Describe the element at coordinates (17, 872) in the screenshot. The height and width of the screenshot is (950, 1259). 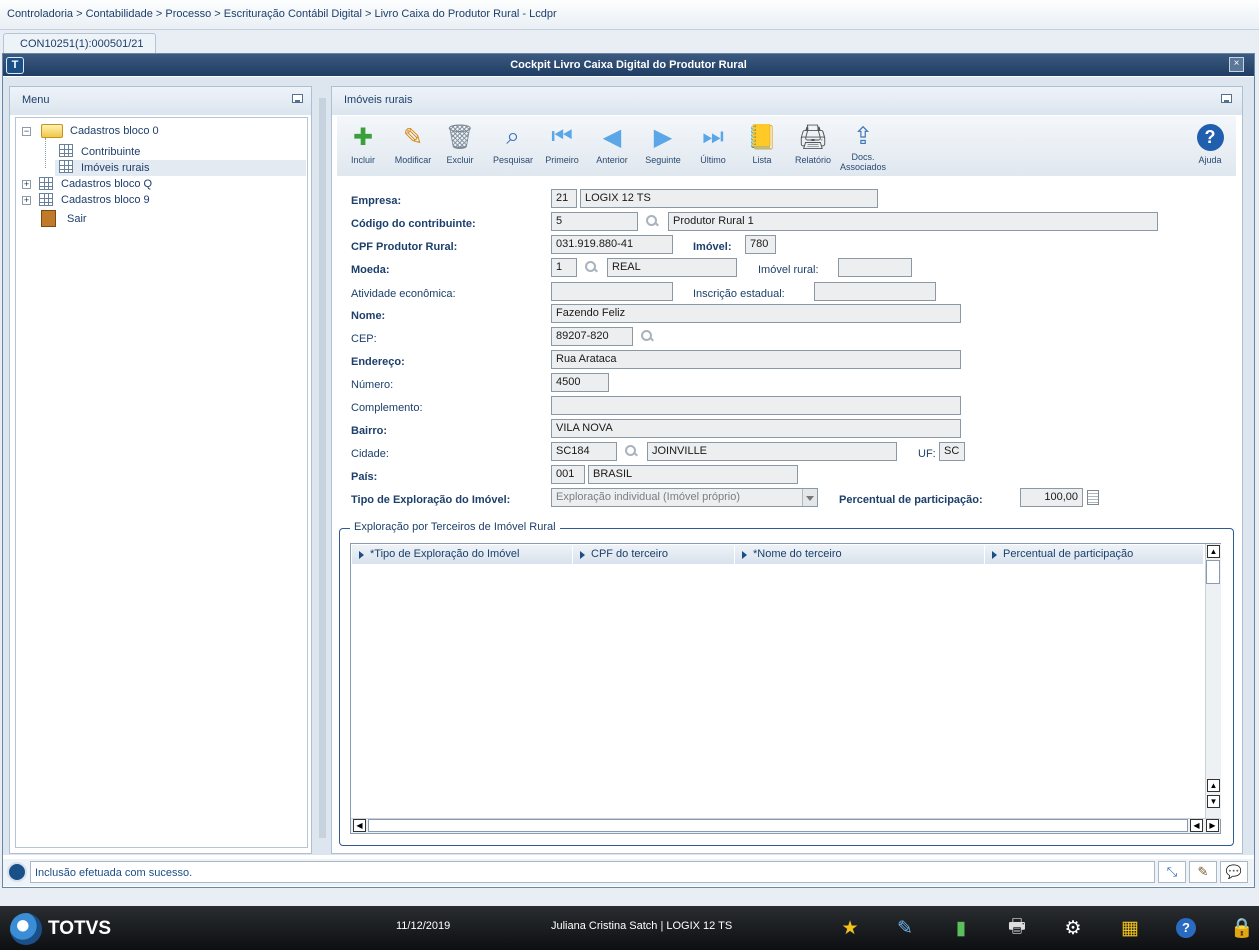
I see `totvs-status-icon` at that location.